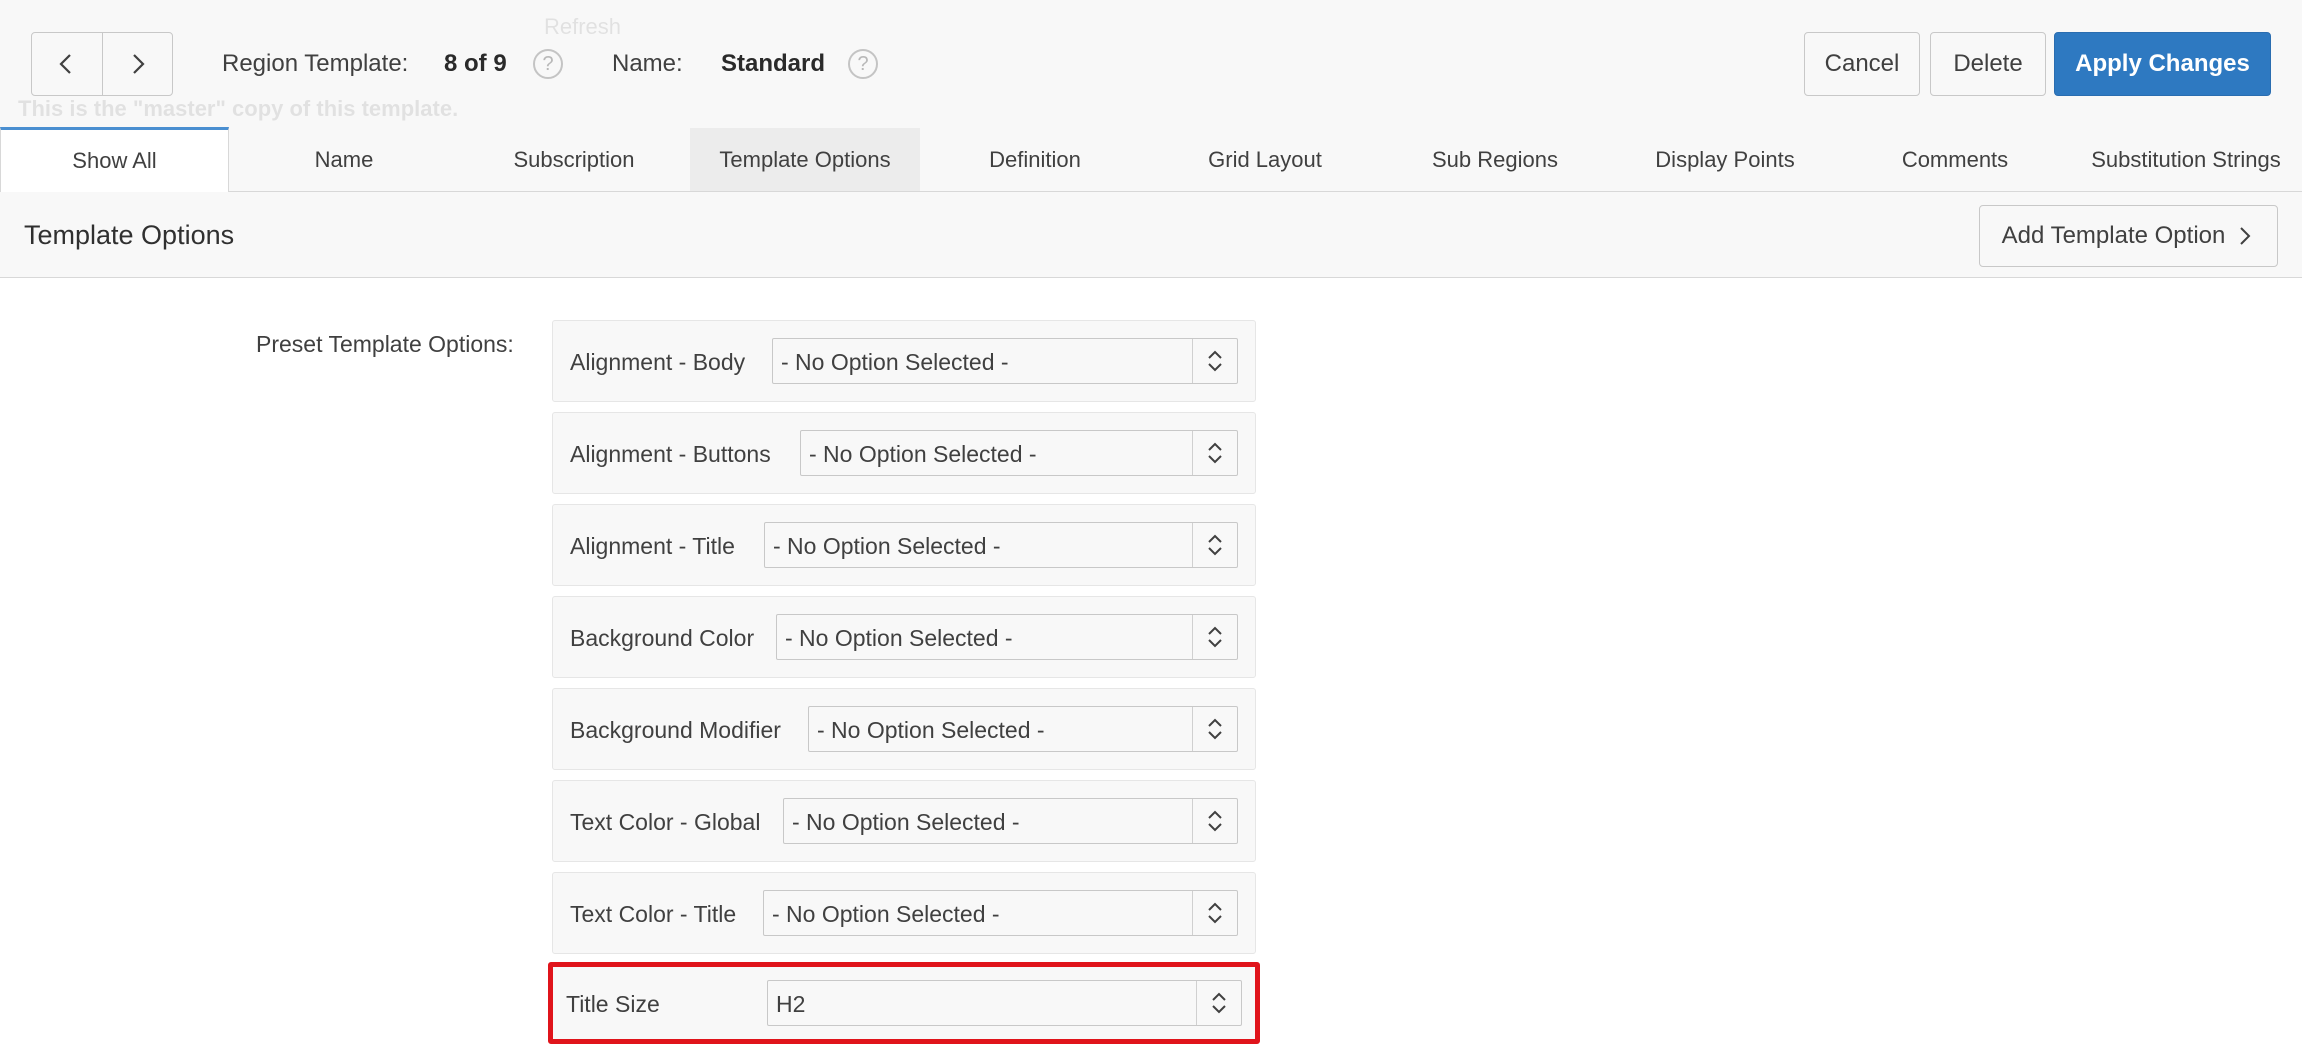 The image size is (2302, 1044). I want to click on option-row-alignment-title: Alignment - Title - No Option Selected -, so click(904, 545).